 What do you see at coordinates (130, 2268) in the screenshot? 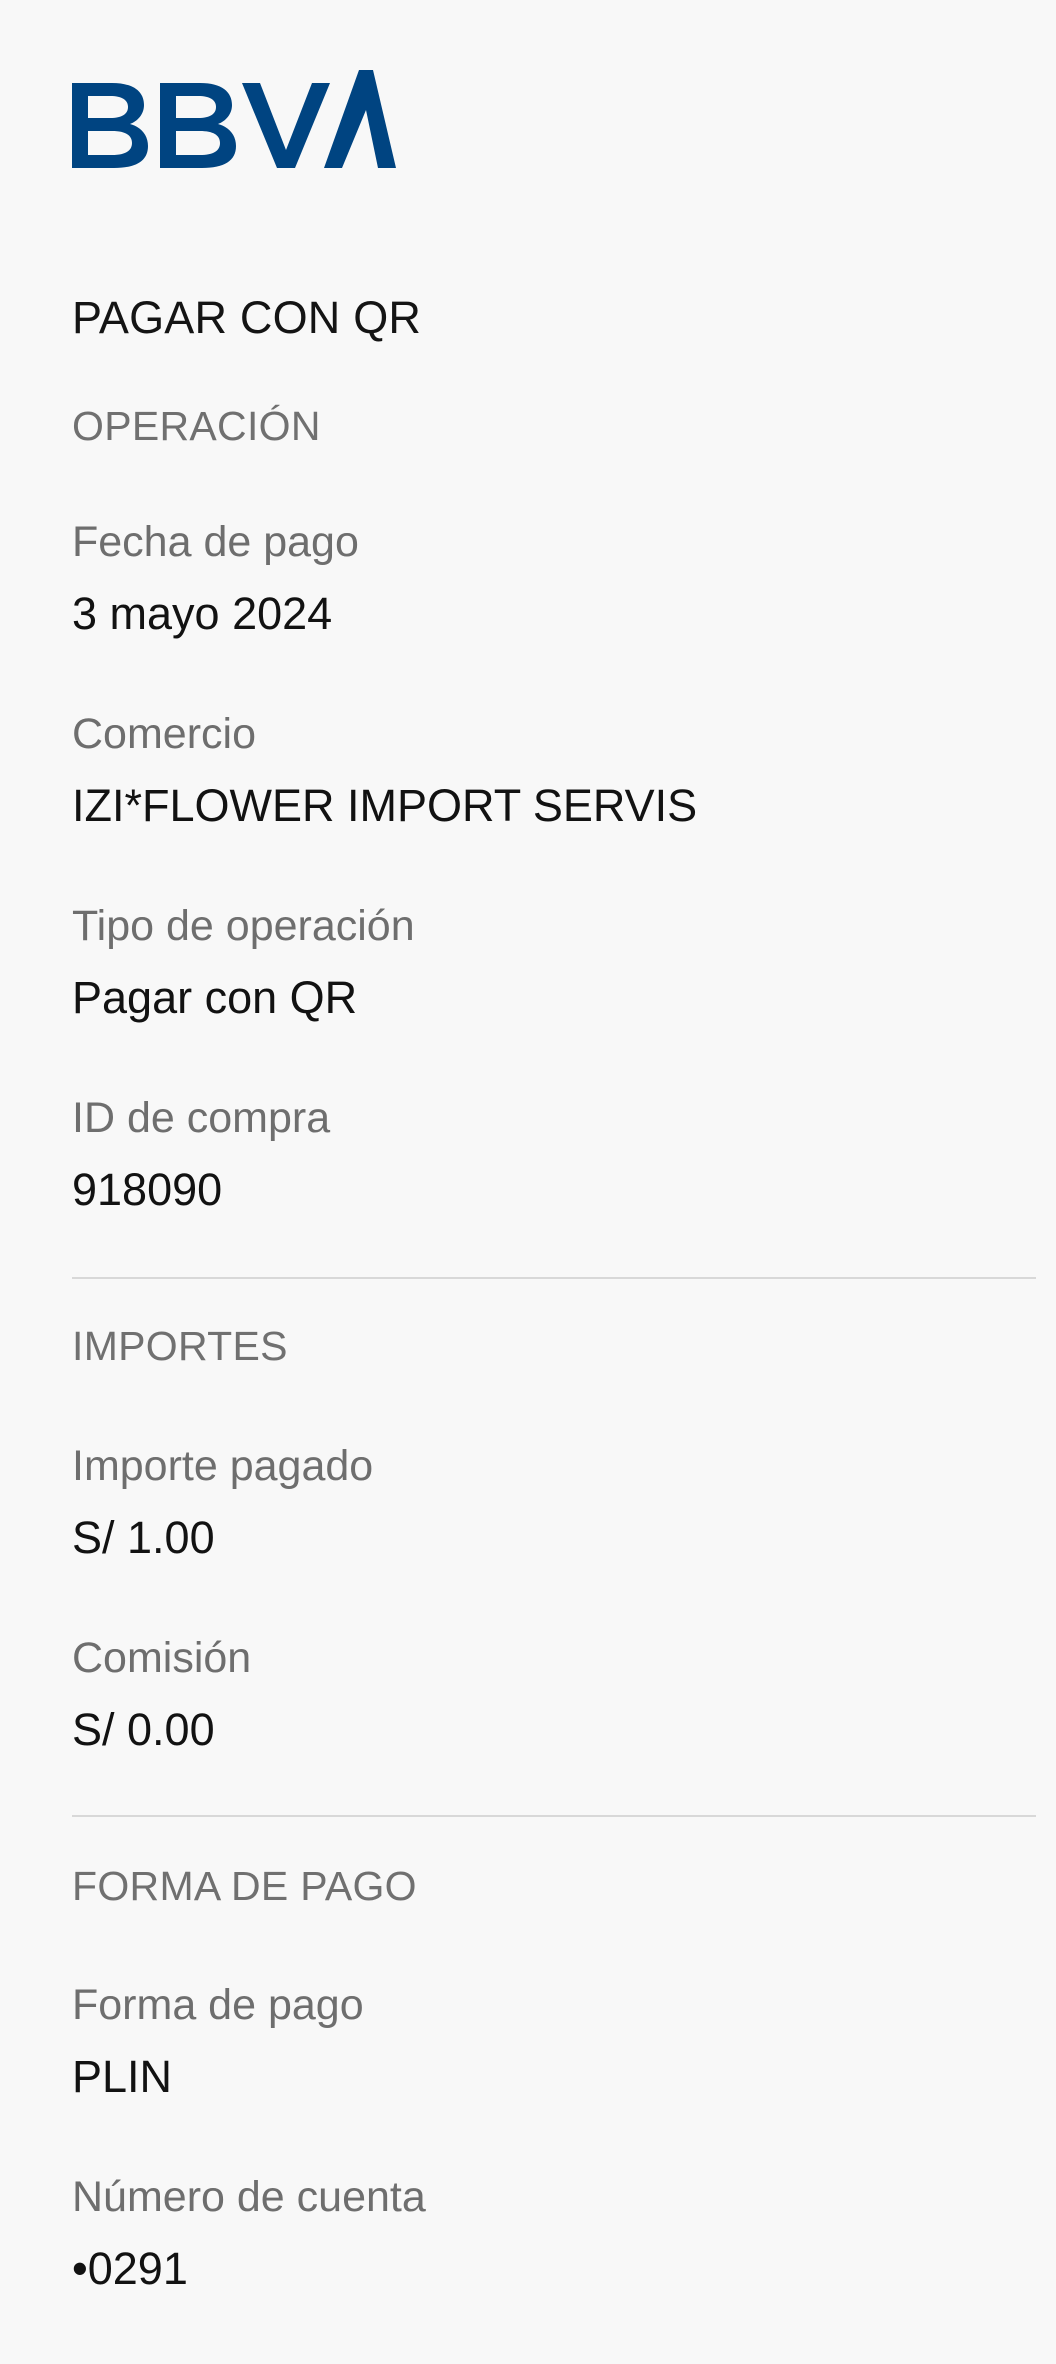
I see `account-number-value: •0291` at bounding box center [130, 2268].